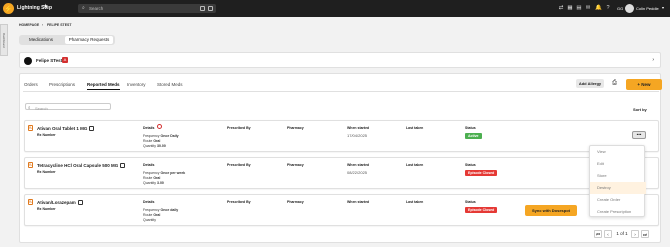 The image size is (670, 247). What do you see at coordinates (663, 7) in the screenshot?
I see `chevron-down-icon: ▾` at bounding box center [663, 7].